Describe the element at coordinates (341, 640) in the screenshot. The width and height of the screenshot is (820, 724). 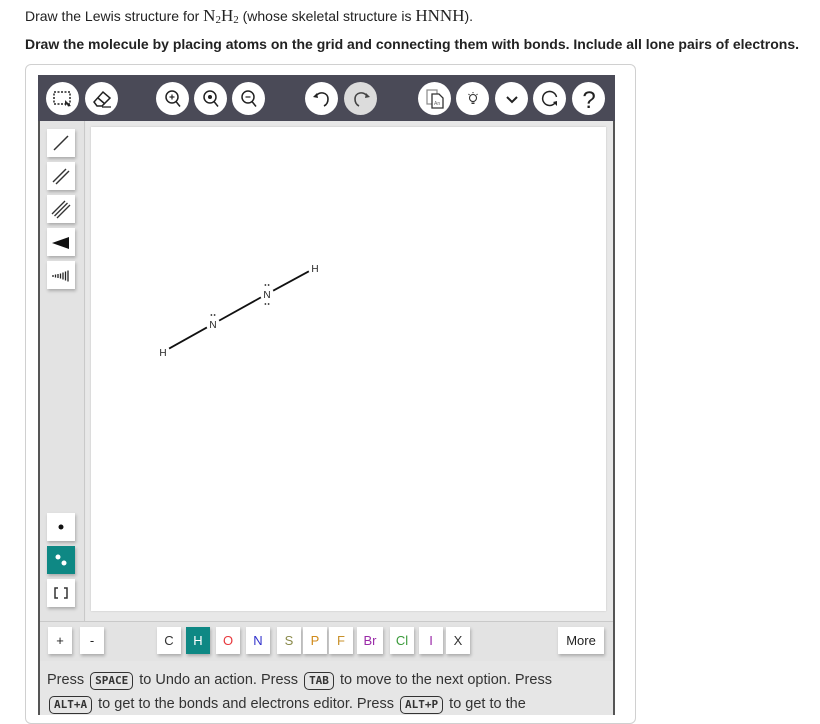
I see `element-button-f: F` at that location.